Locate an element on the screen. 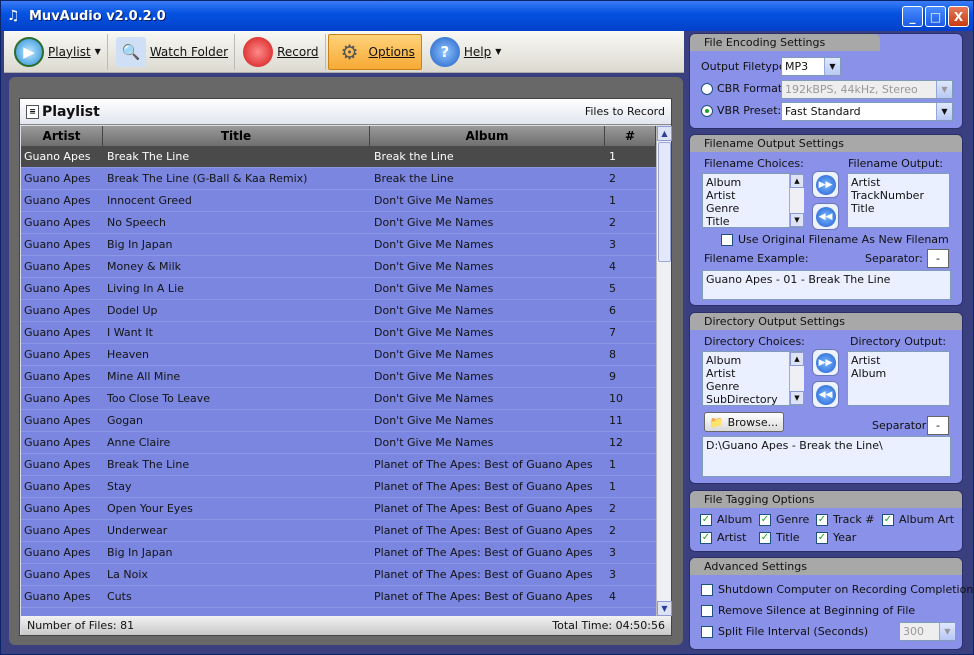 The image size is (974, 655). playlist-button: ▶ Playlist ▼ is located at coordinates (58, 51).